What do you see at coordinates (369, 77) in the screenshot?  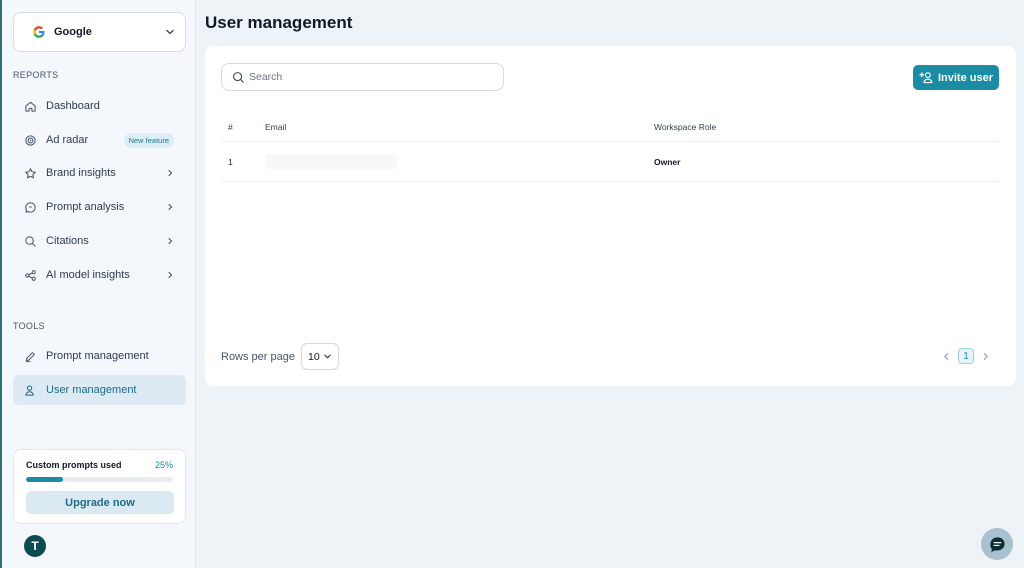 I see `search-input` at bounding box center [369, 77].